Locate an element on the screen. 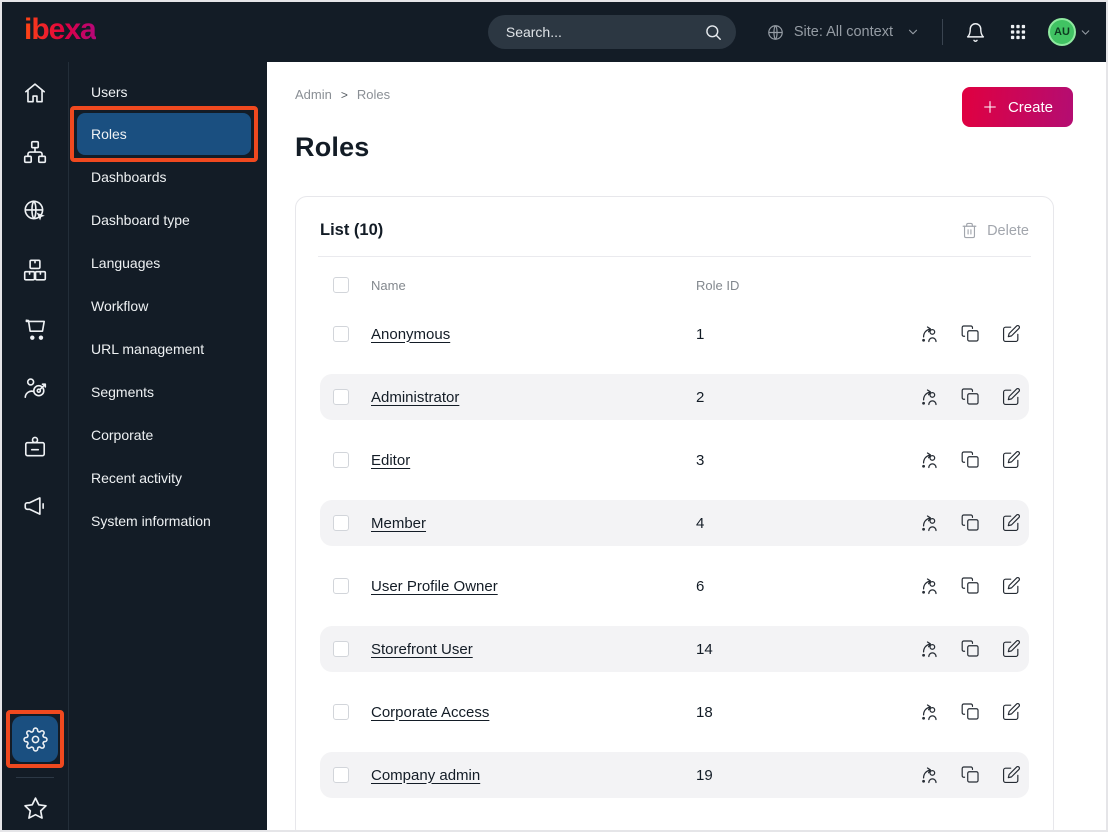  user-menu: AU is located at coordinates (1070, 32).